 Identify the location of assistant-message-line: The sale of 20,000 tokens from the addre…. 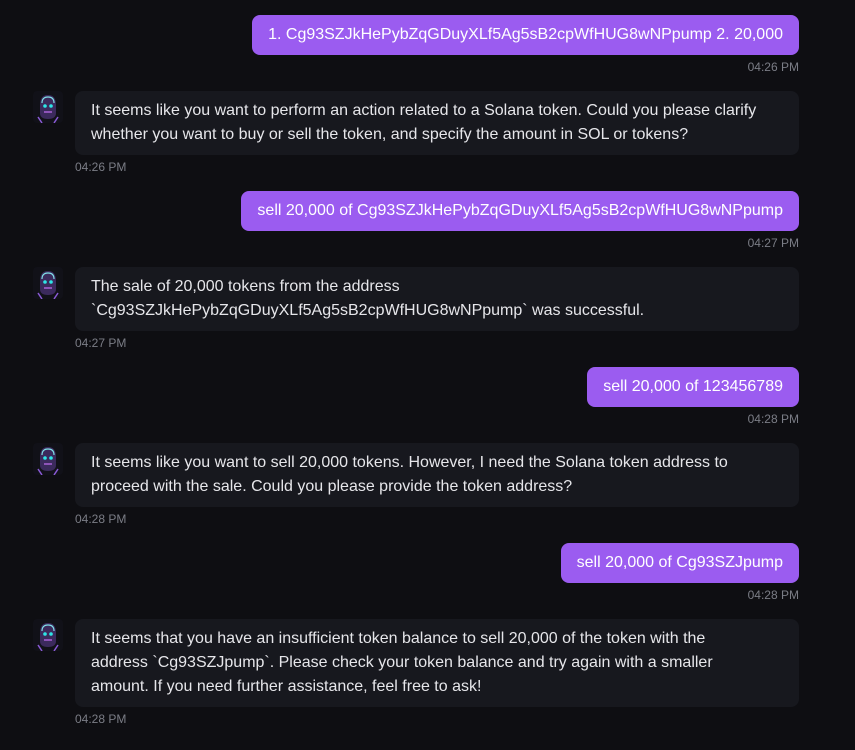
(245, 286).